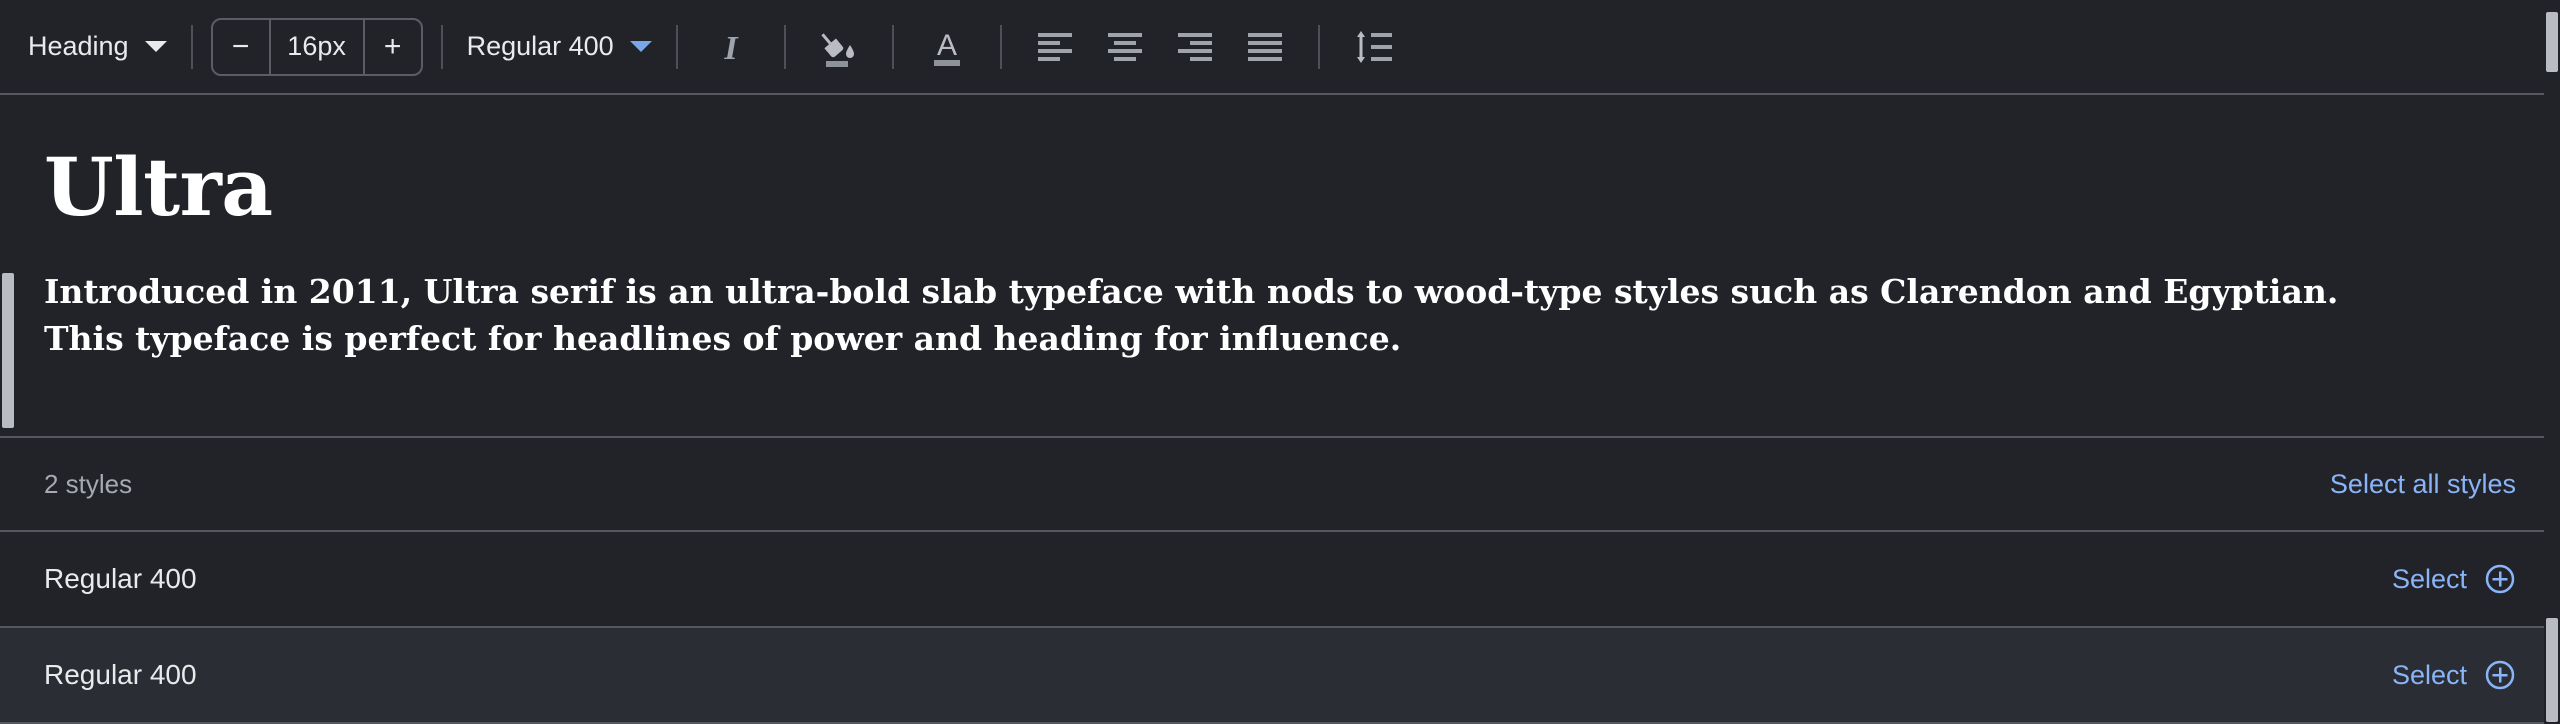 The image size is (2560, 724). Describe the element at coordinates (158, 187) in the screenshot. I see `font-name-heading: Ultra` at that location.